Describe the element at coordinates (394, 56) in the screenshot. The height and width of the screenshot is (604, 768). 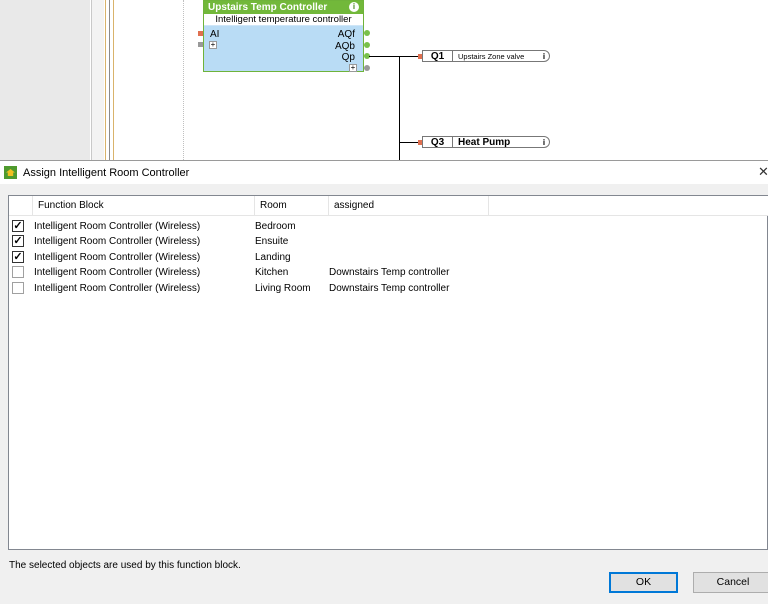
I see `wire-qp-q1` at that location.